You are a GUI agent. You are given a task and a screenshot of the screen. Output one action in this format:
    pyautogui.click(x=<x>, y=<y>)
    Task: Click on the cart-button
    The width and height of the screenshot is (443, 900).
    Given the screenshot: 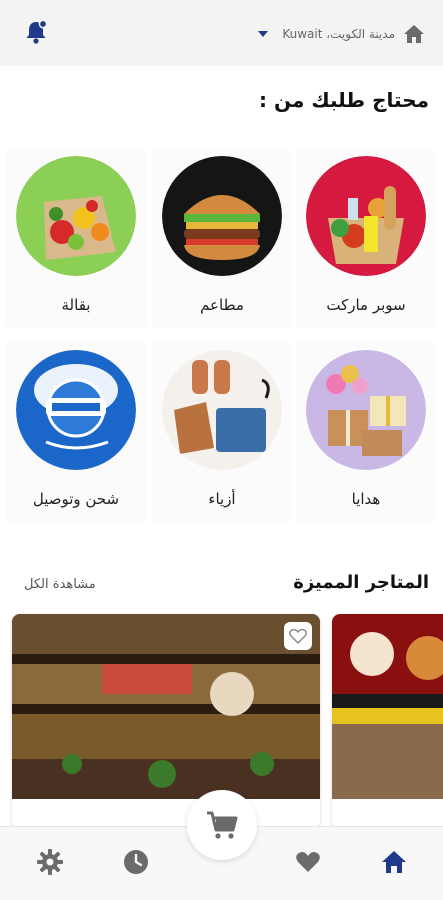 What is the action you would take?
    pyautogui.click(x=222, y=825)
    